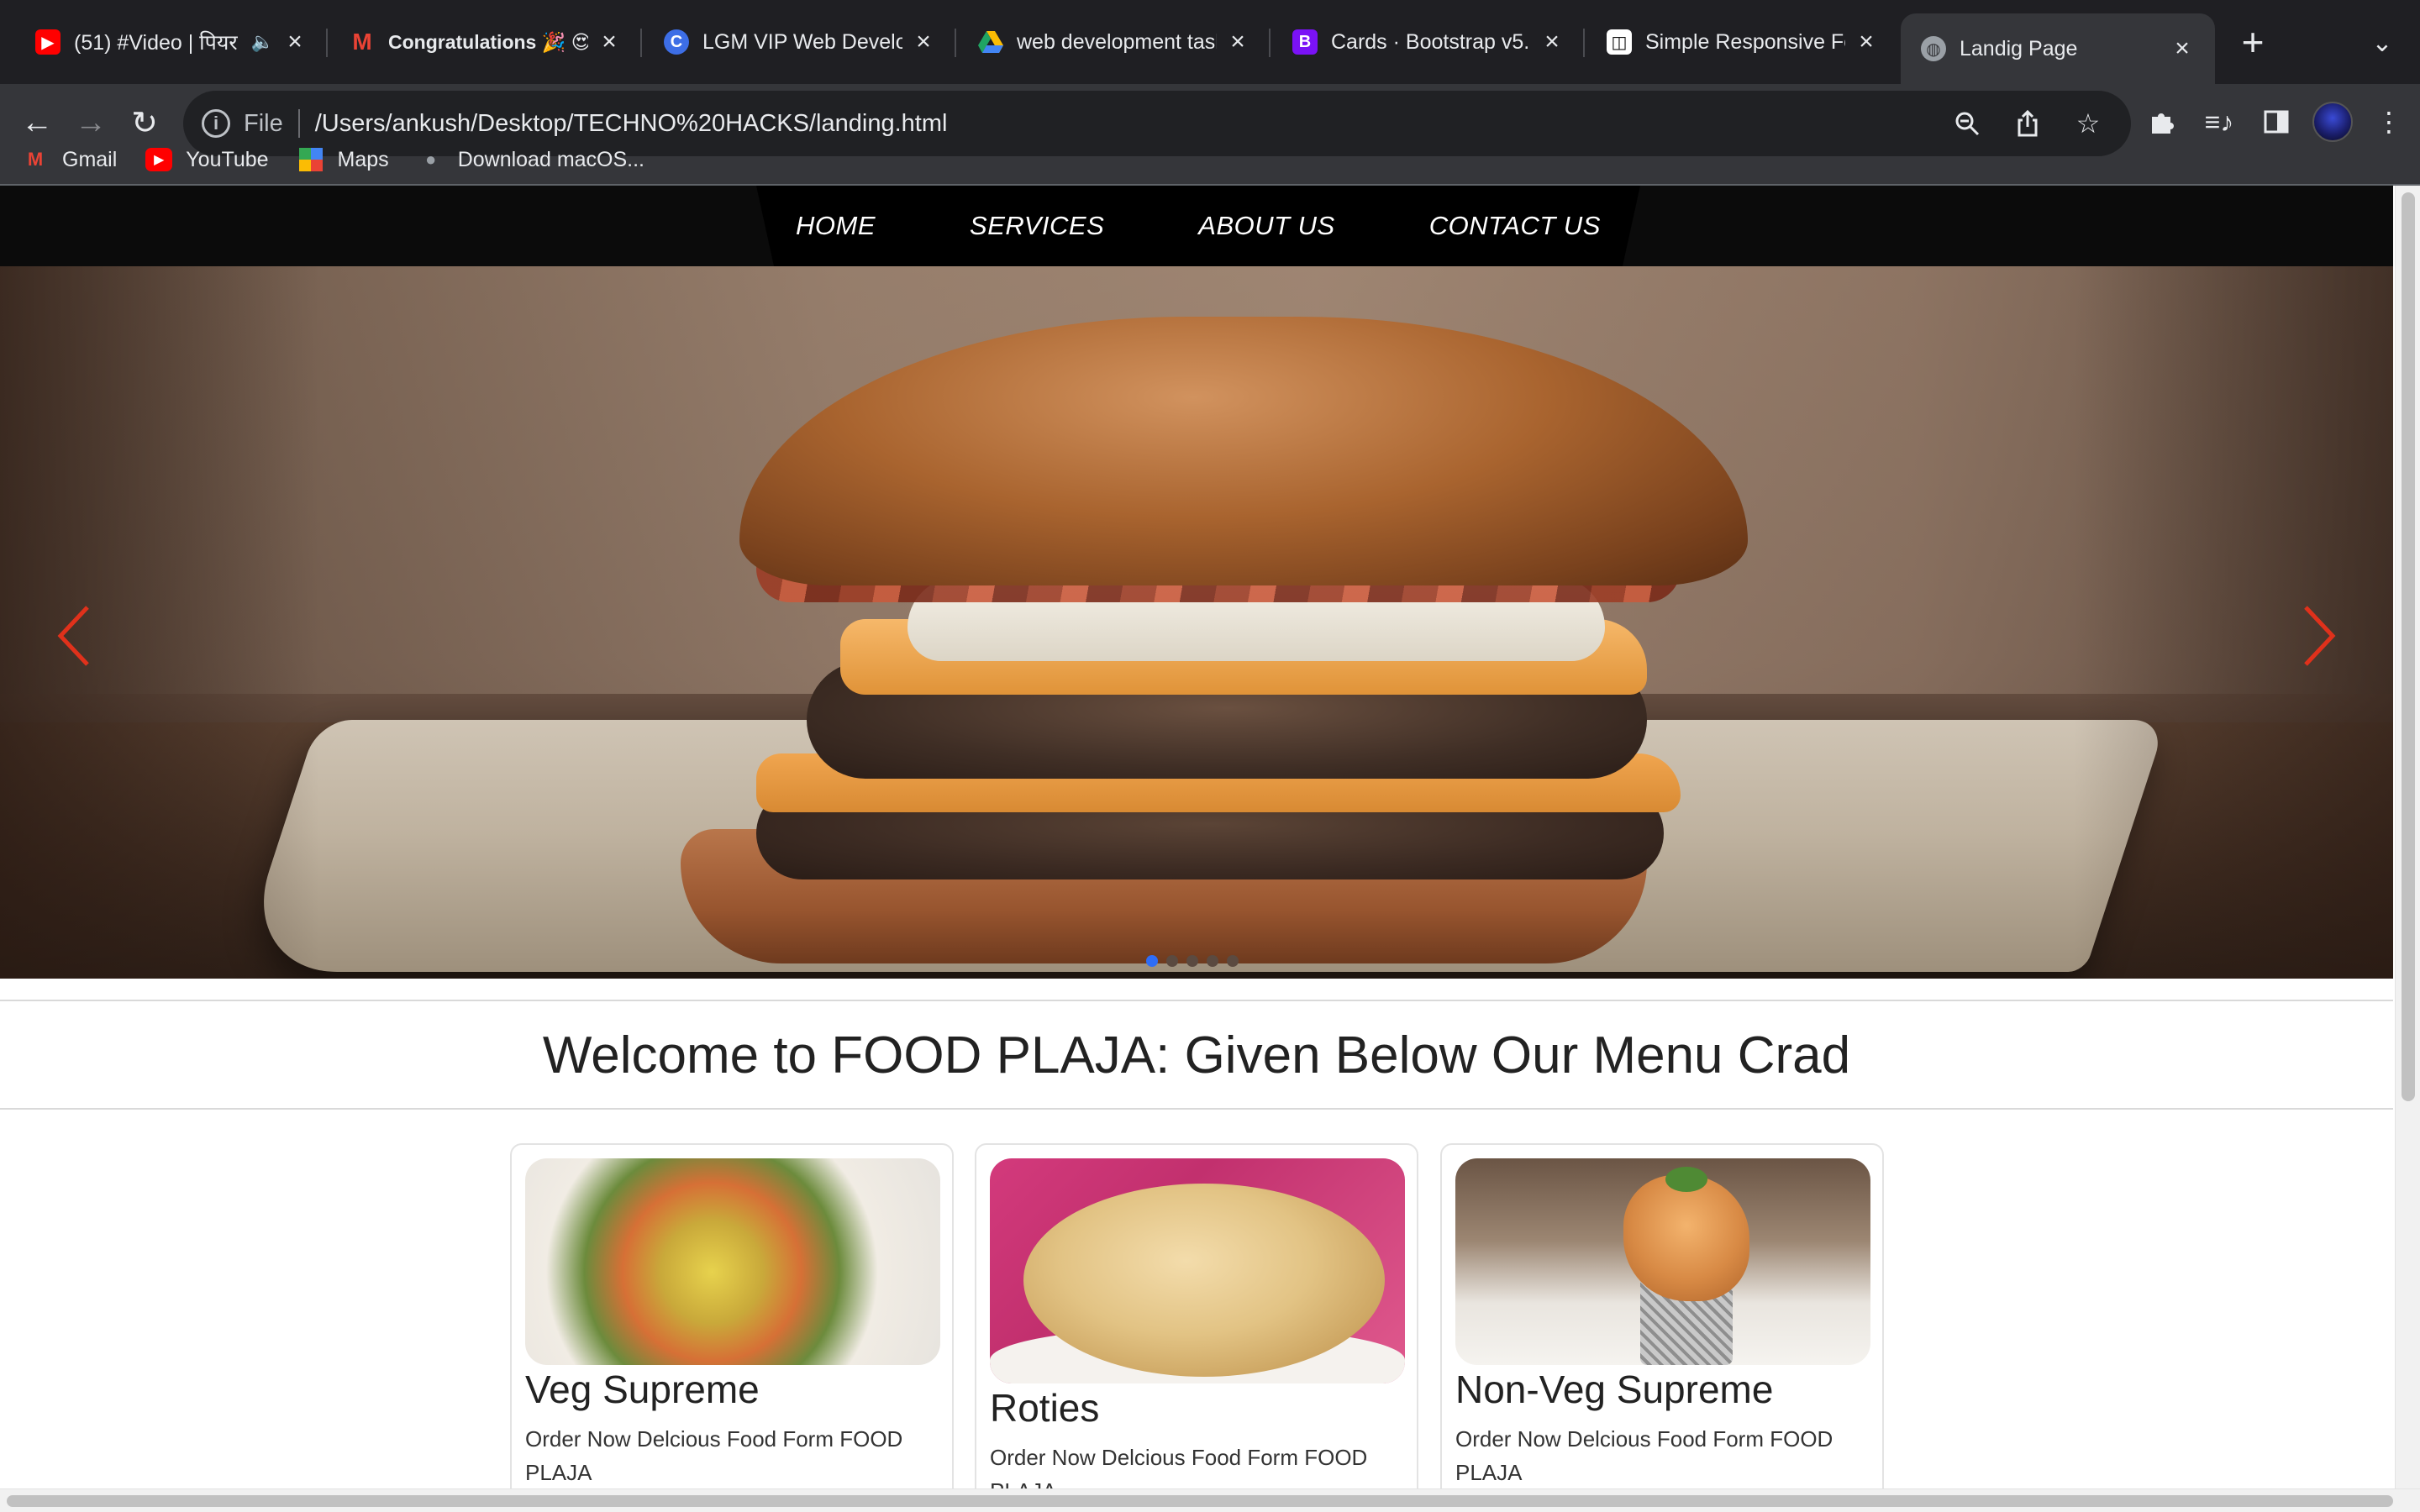 This screenshot has height=1512, width=2420. I want to click on nav-contact-us-link: CONTACT US, so click(1515, 226).